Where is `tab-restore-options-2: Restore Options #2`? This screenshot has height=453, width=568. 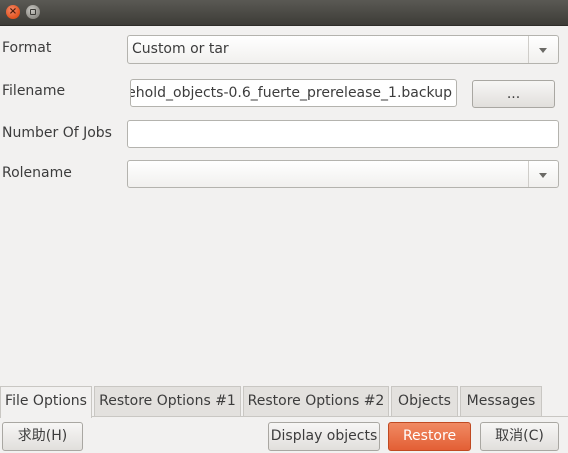 tab-restore-options-2: Restore Options #2 is located at coordinates (316, 401).